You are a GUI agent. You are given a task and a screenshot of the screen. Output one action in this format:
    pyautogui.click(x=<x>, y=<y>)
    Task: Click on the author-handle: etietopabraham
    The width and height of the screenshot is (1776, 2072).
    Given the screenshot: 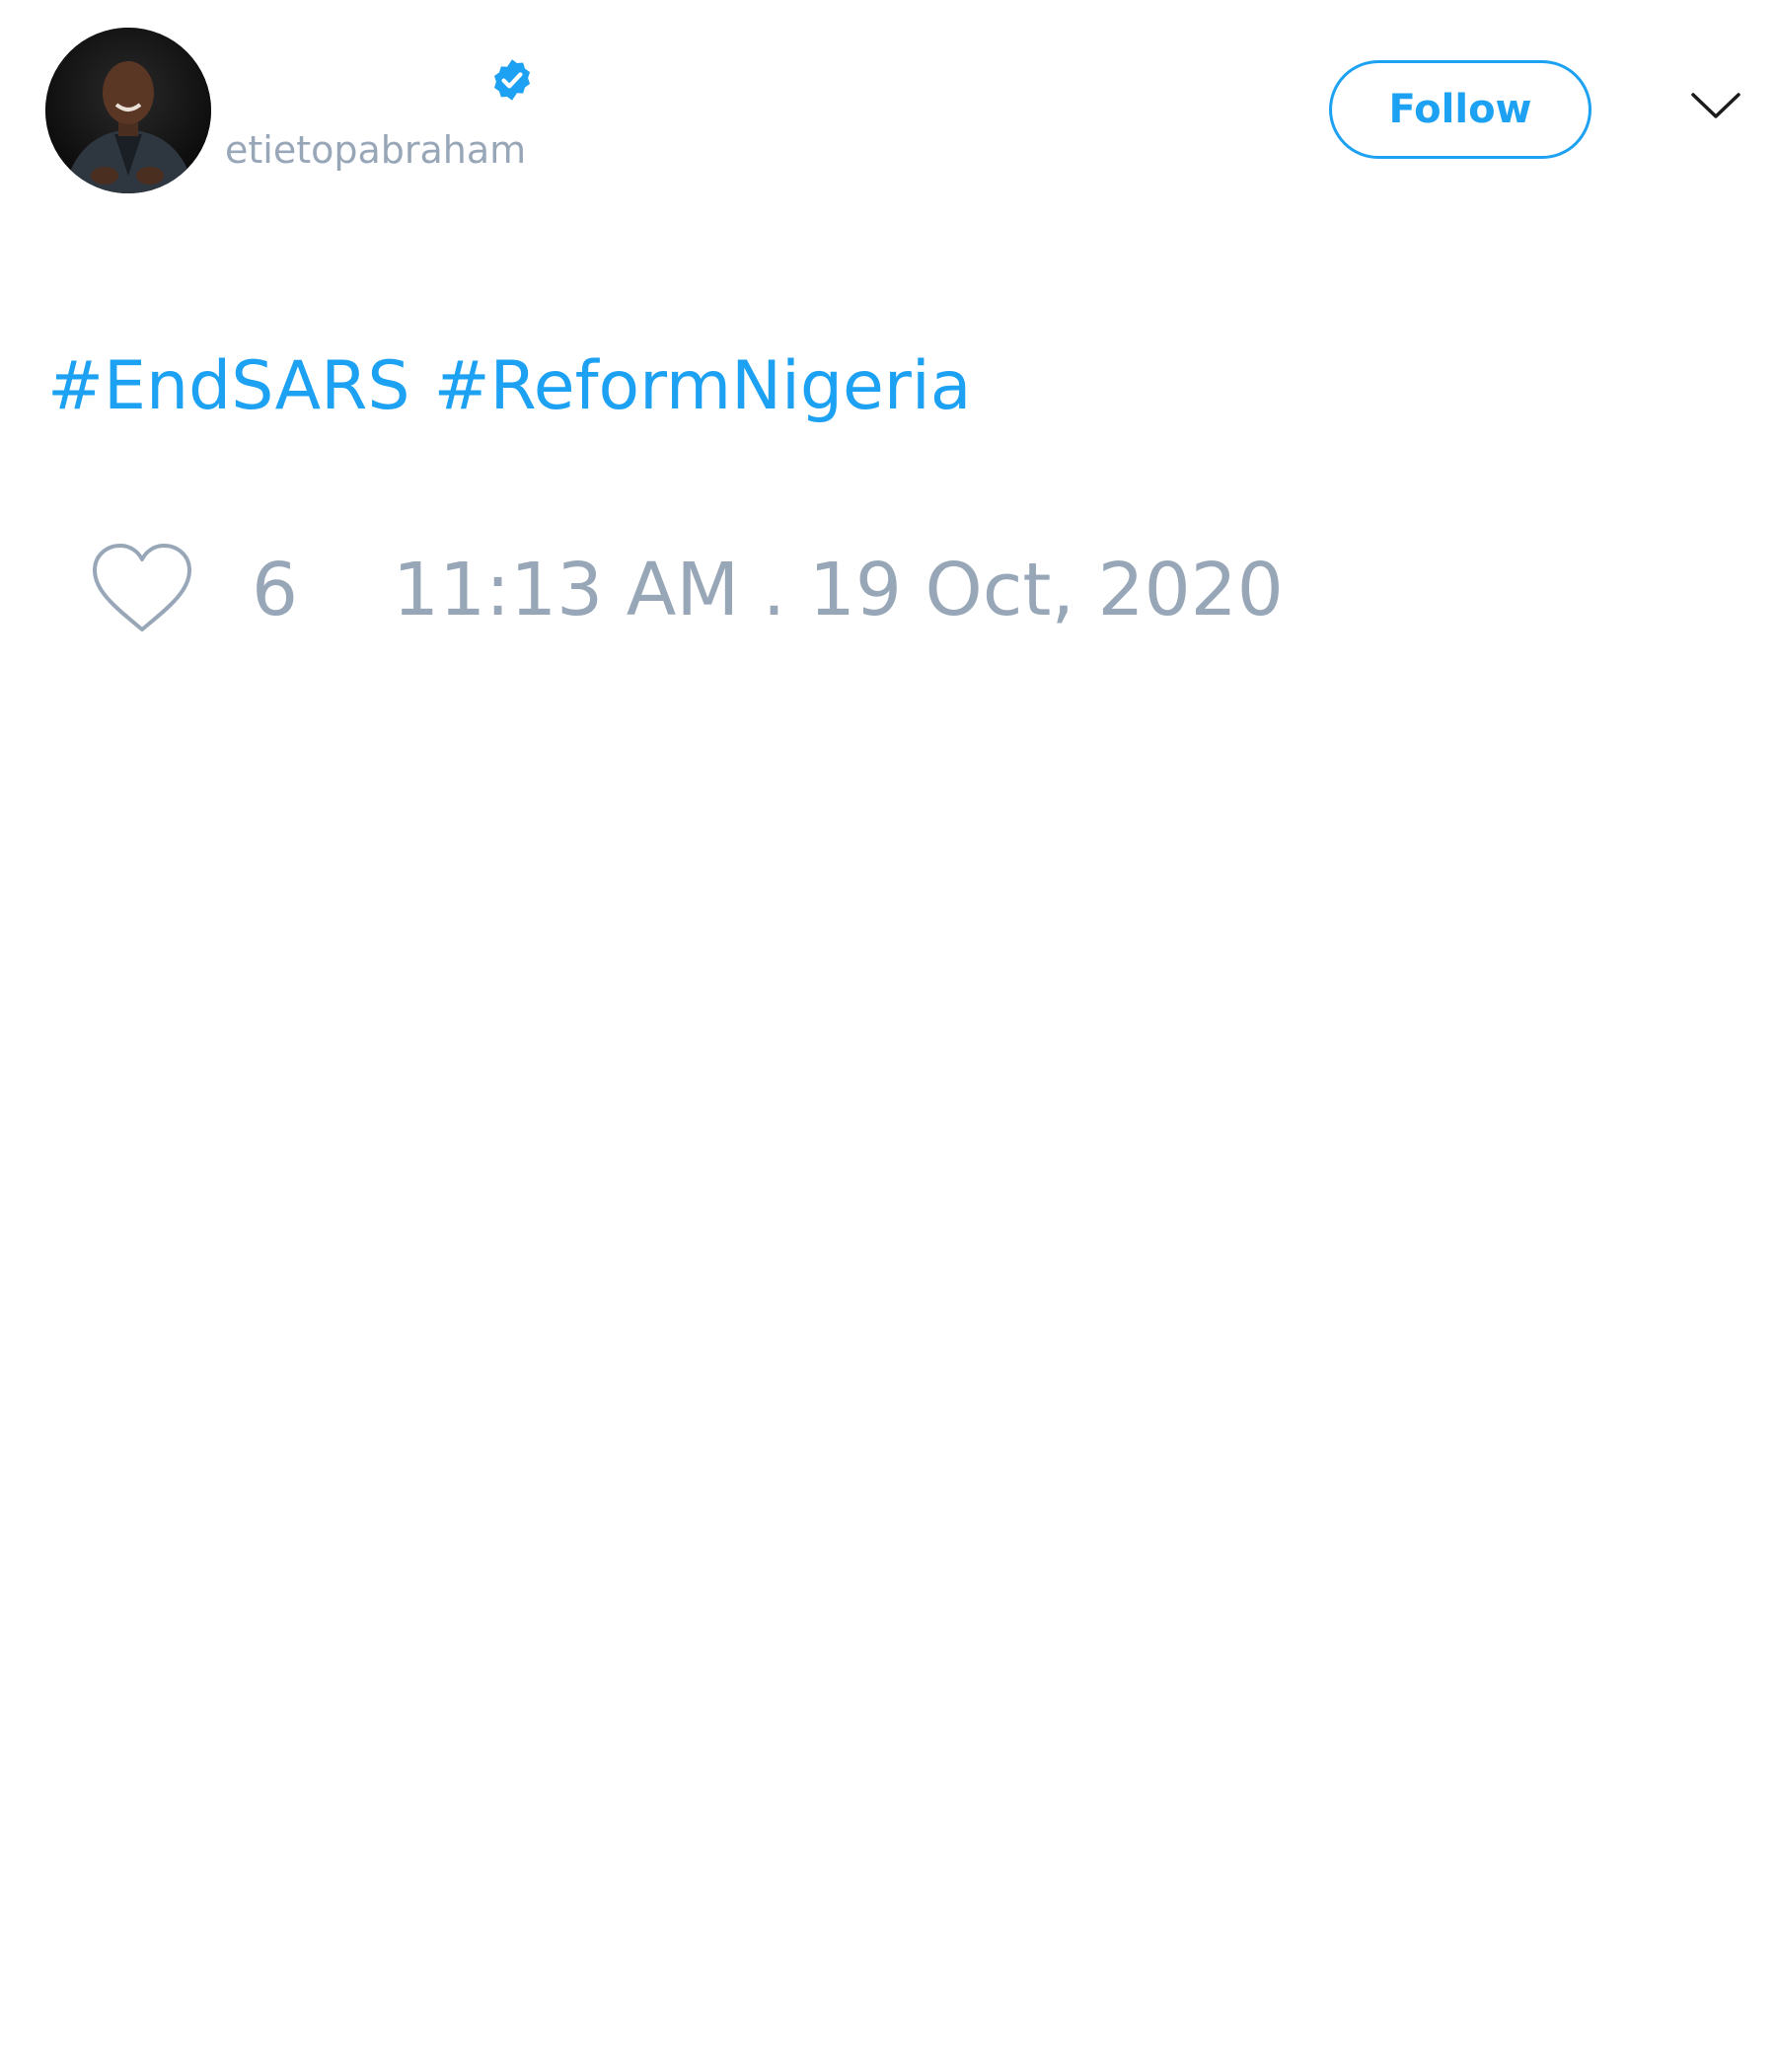 What is the action you would take?
    pyautogui.click(x=376, y=150)
    